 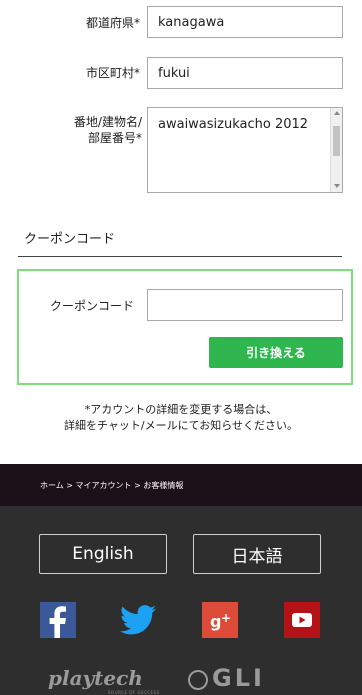 I want to click on city-input: fukui, so click(x=245, y=73).